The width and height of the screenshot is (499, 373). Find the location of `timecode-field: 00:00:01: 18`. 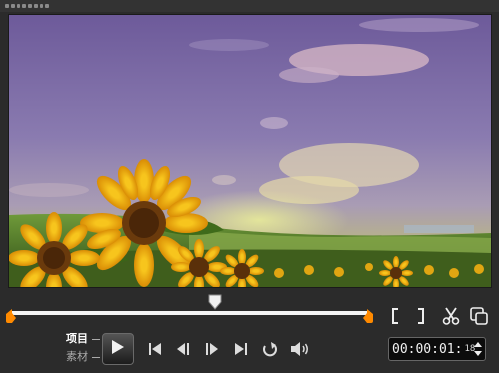

timecode-field: 00:00:01: 18 is located at coordinates (437, 349).